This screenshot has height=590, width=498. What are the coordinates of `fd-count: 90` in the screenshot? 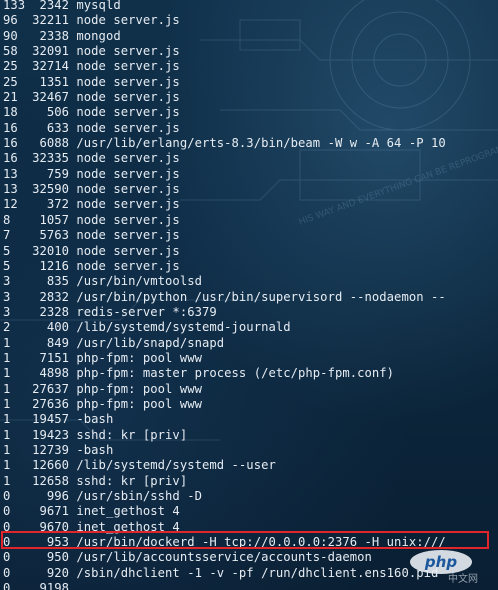 It's located at (10, 35).